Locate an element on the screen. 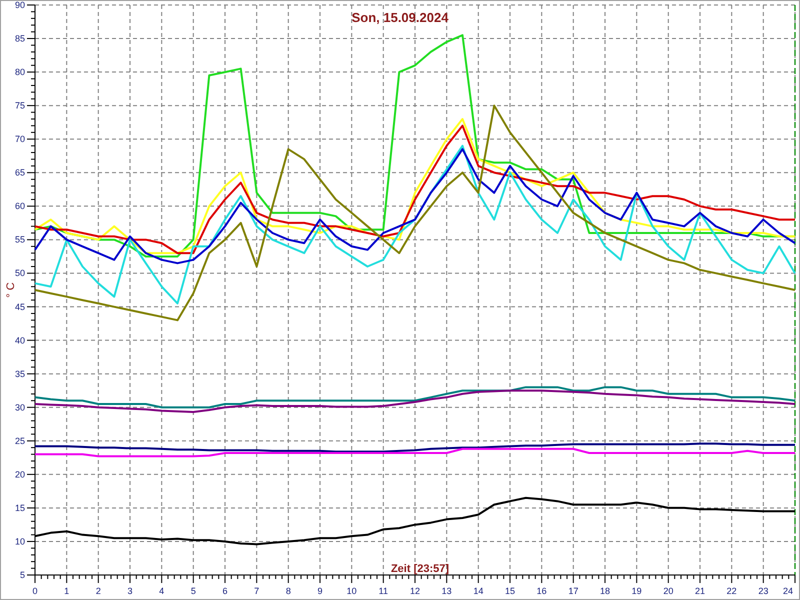  axis-tick-label: 1 is located at coordinates (67, 591).